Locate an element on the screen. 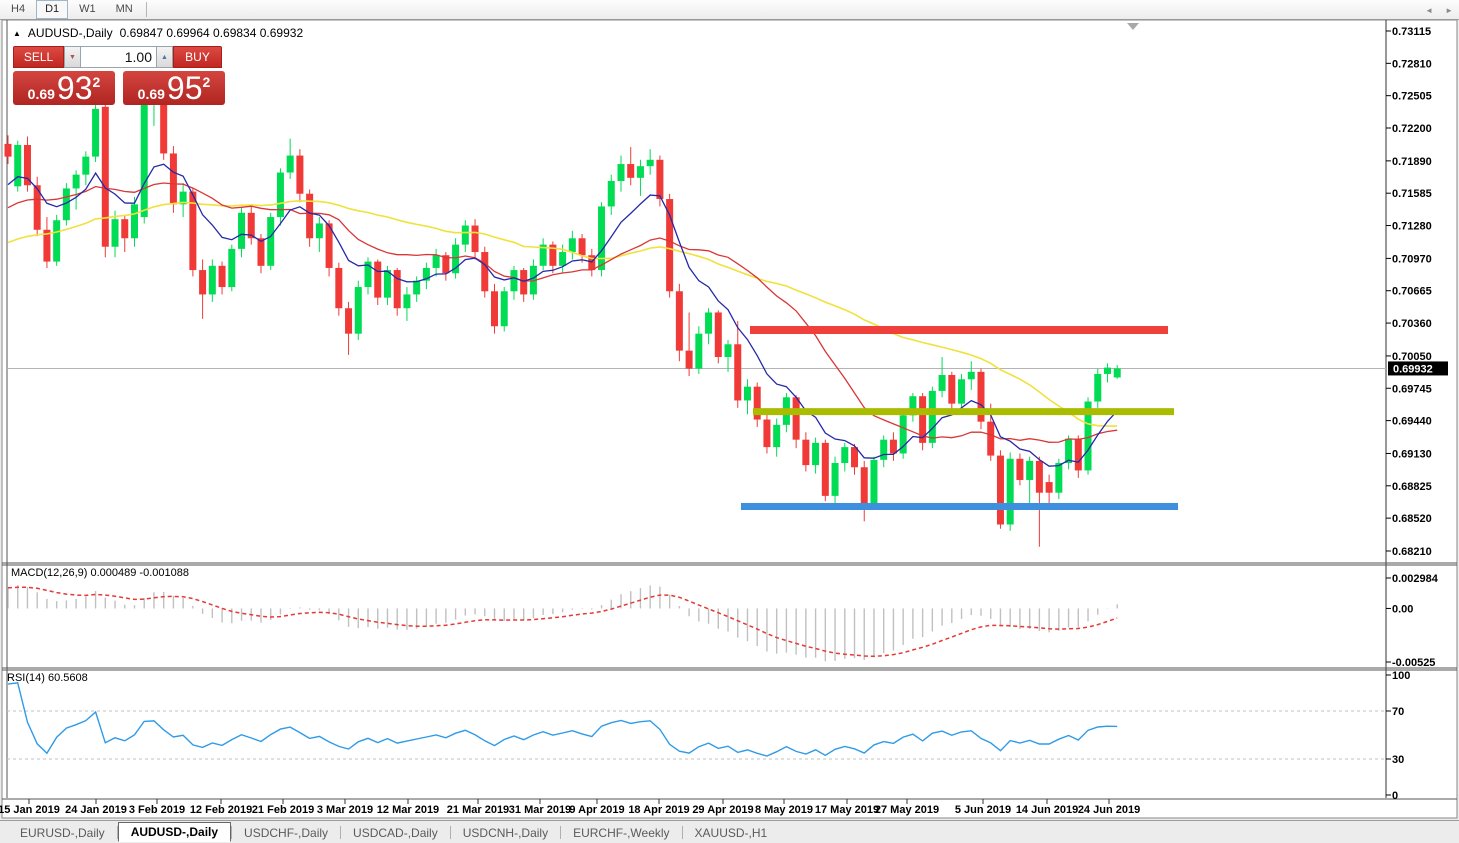  price-axis-label: 0.68825 is located at coordinates (1412, 487).